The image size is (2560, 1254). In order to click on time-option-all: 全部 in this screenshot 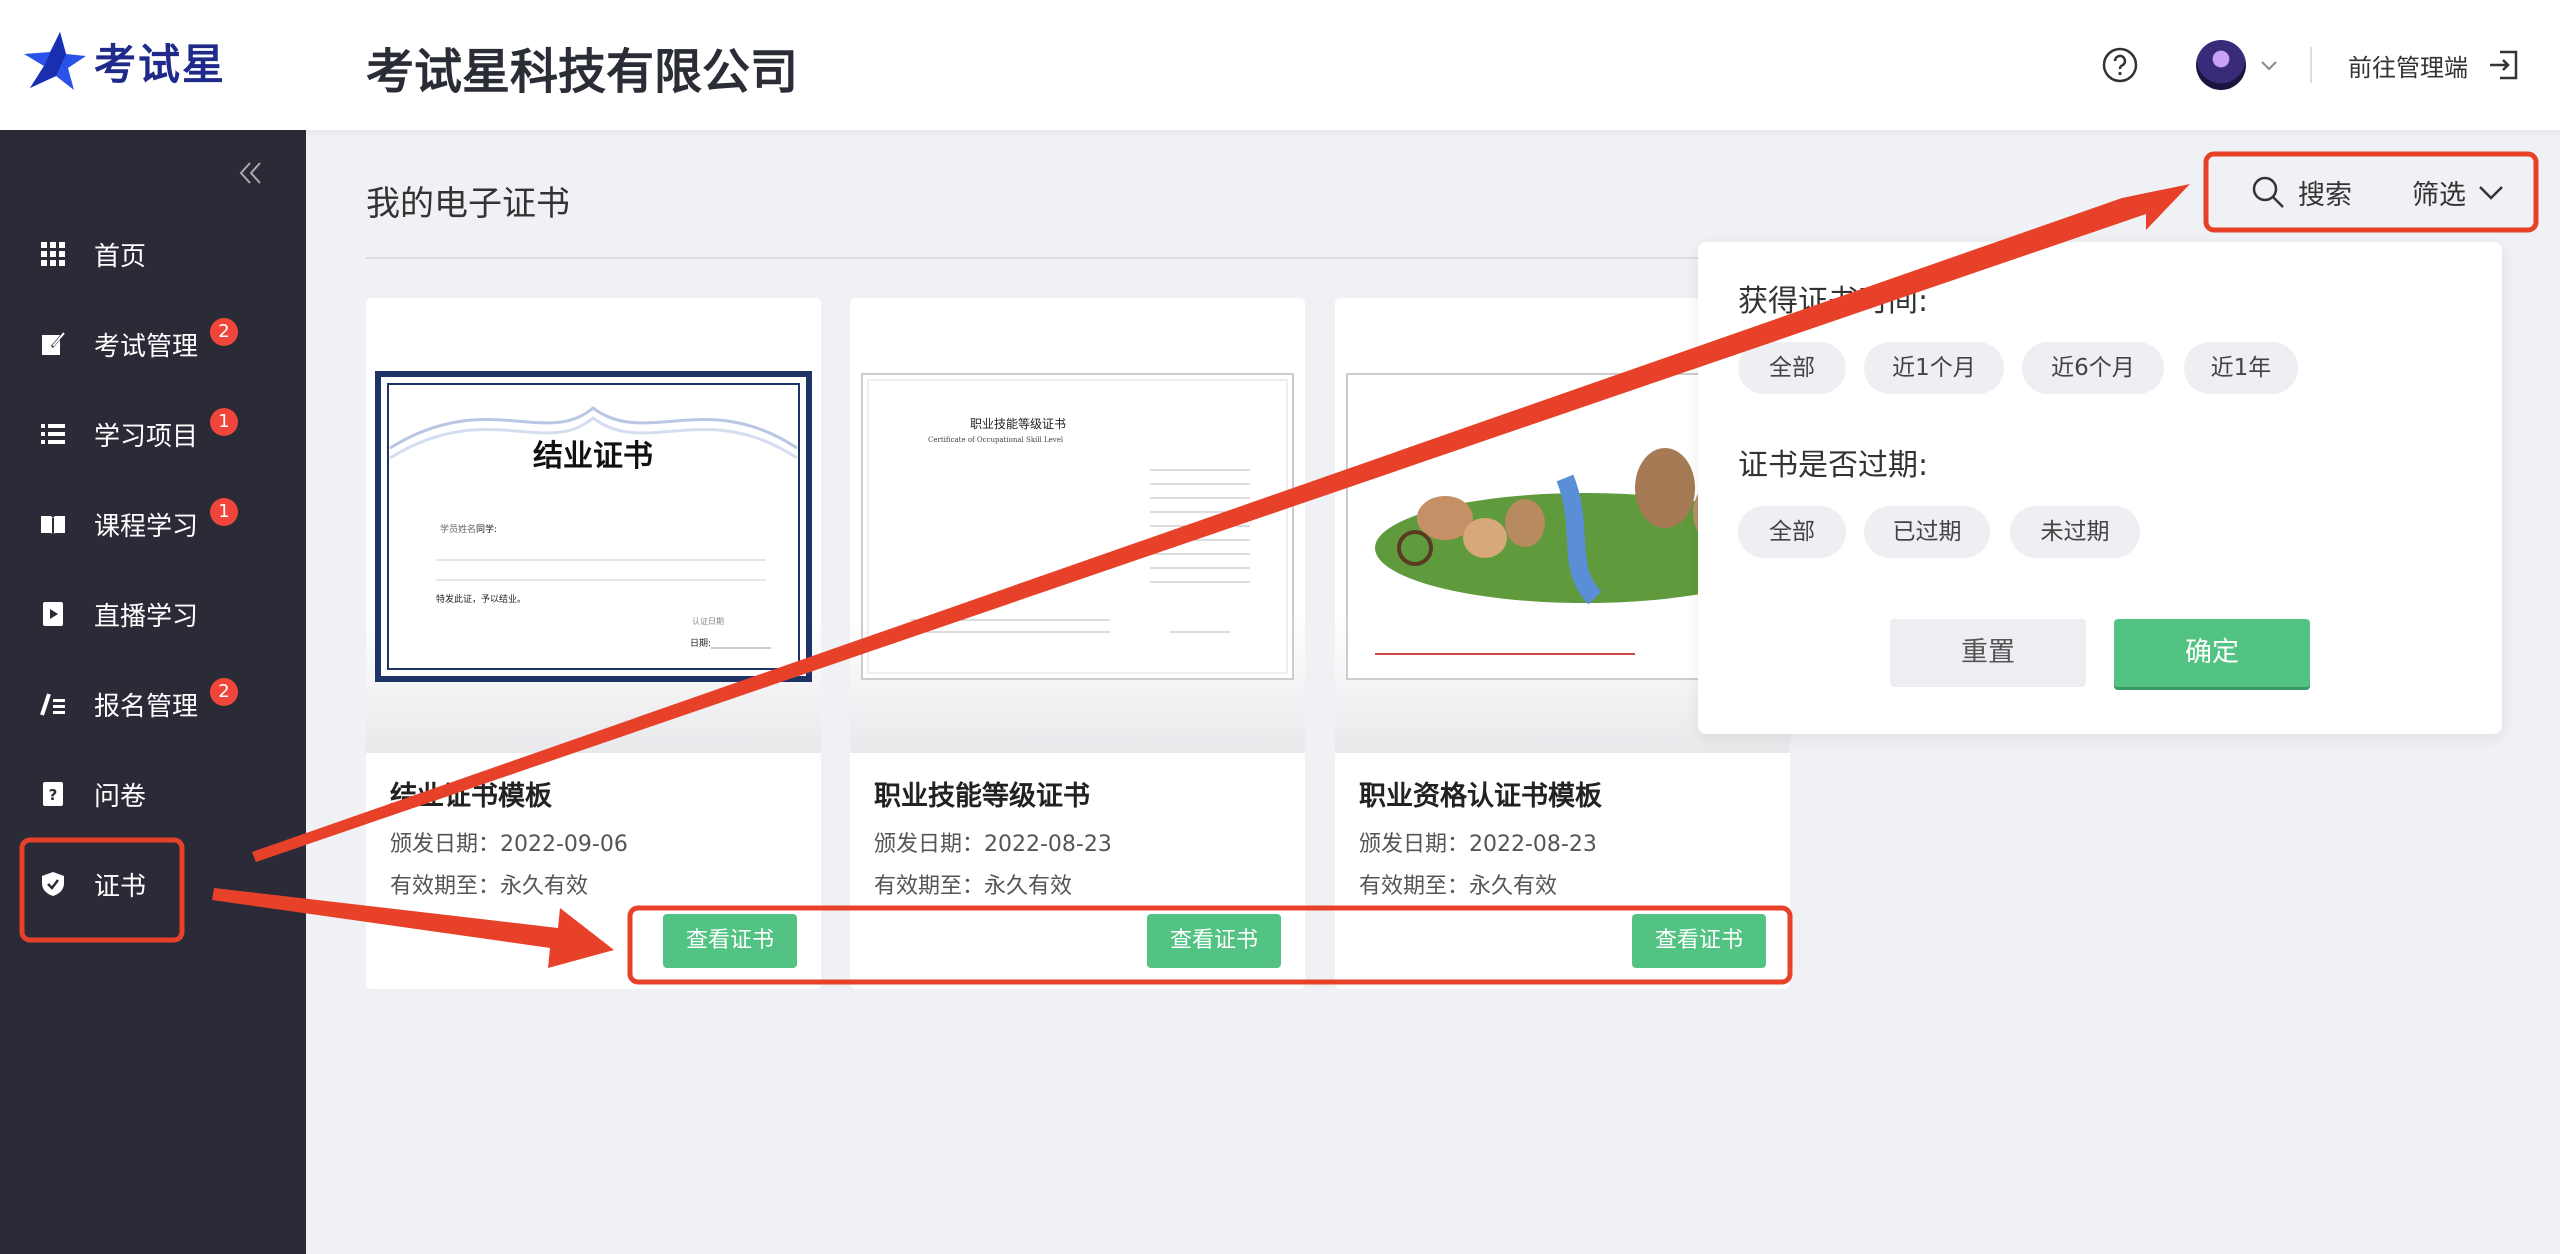, I will do `click(1792, 368)`.